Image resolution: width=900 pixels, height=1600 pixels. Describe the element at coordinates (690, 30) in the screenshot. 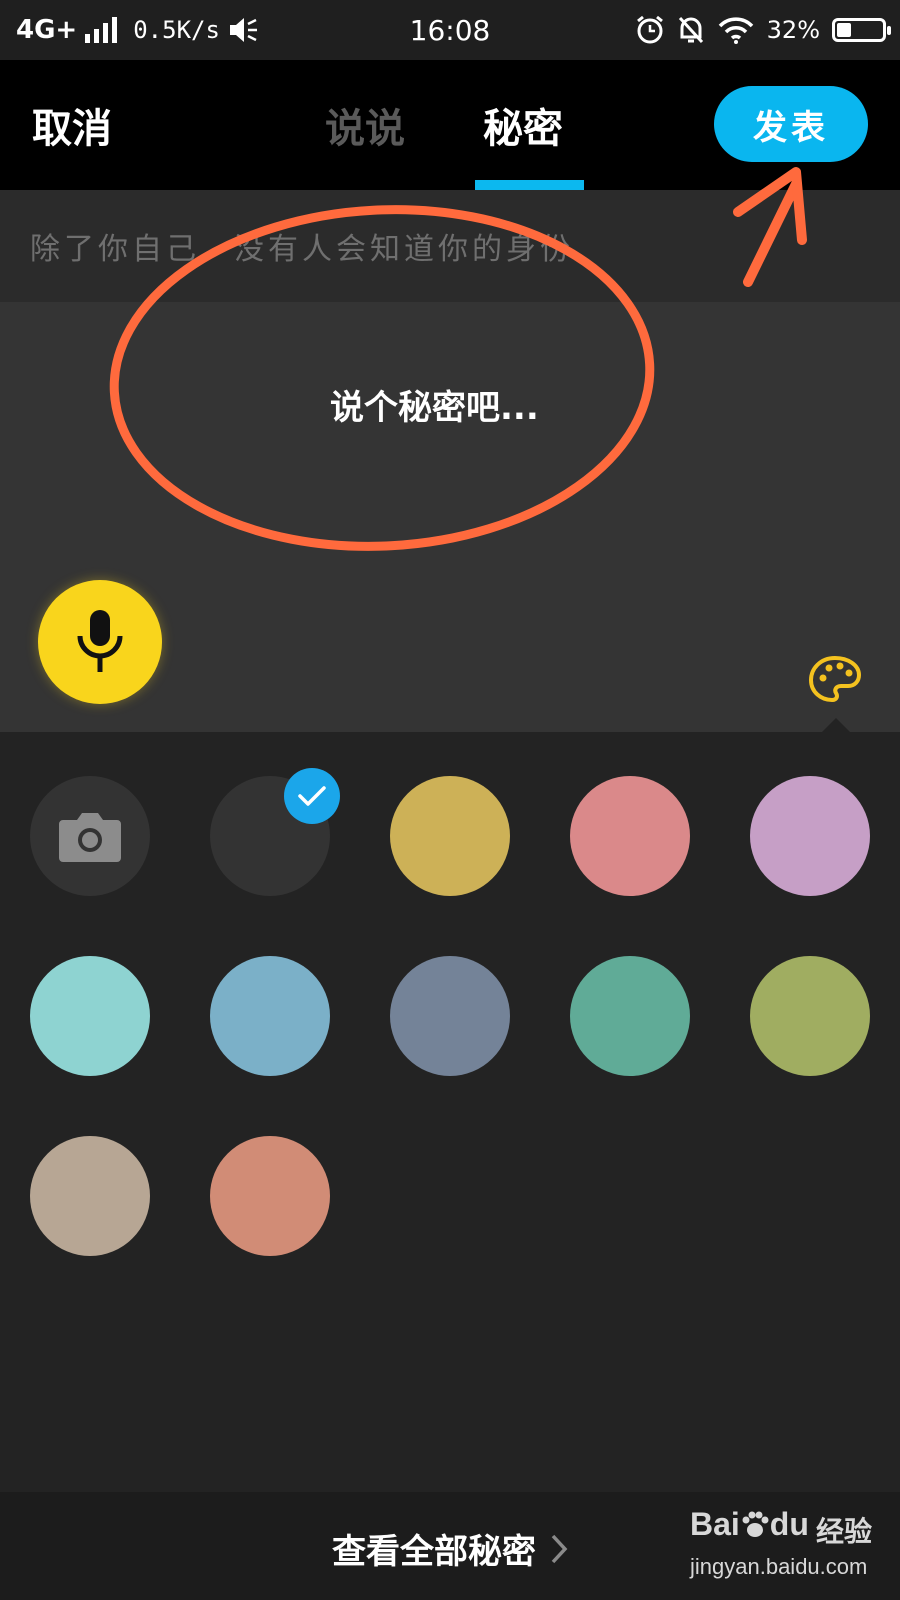

I see `notification-off-icon` at that location.